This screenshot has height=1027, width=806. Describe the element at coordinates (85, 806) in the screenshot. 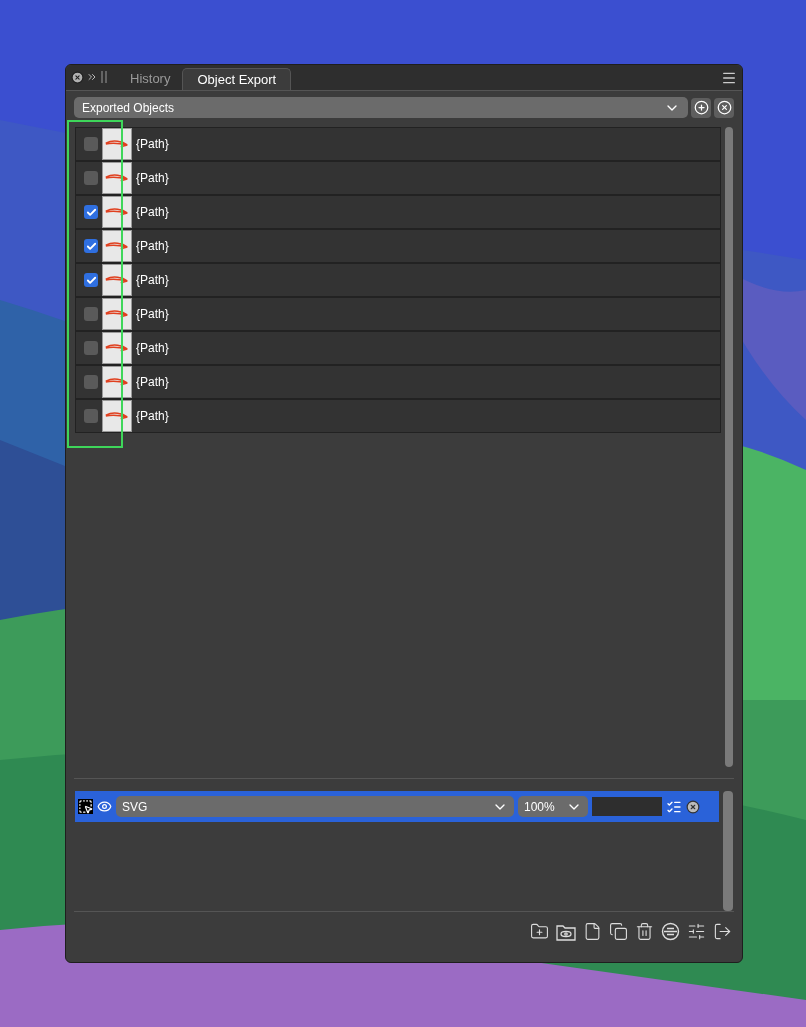

I see `selection-icon` at that location.